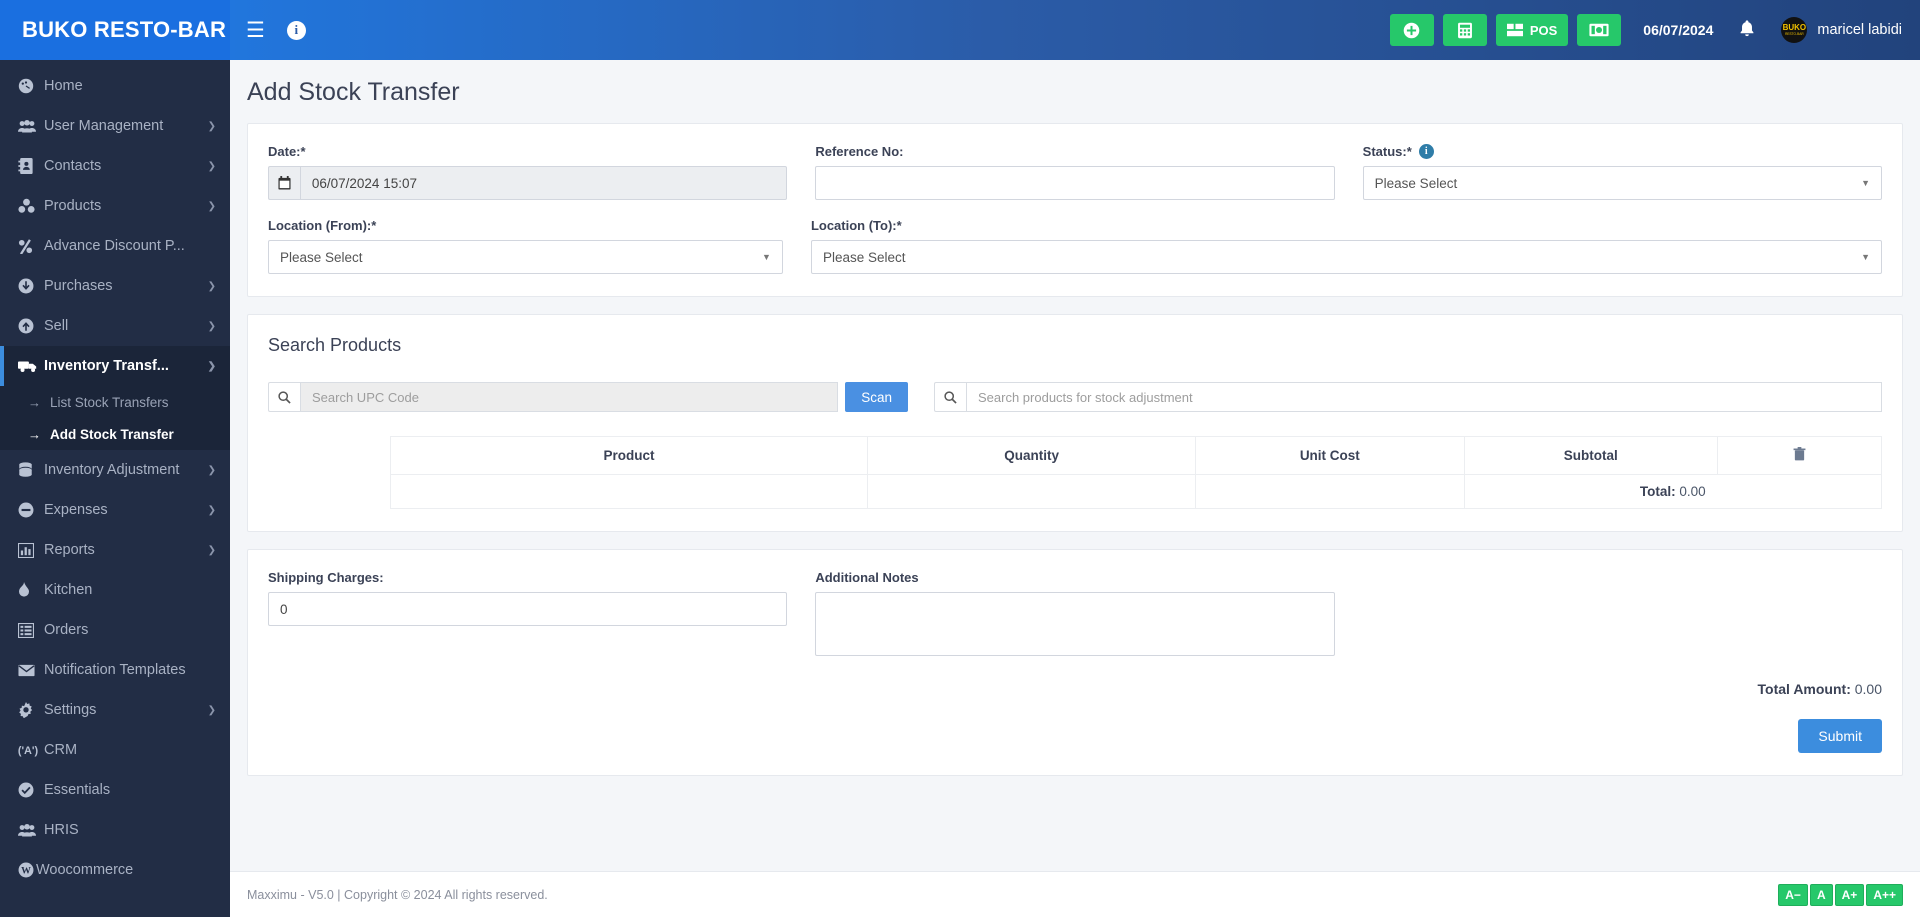 The width and height of the screenshot is (1920, 917). What do you see at coordinates (115, 434) in the screenshot?
I see `sidebar-item-add-stock-transfer: → Add Stock Transfer` at bounding box center [115, 434].